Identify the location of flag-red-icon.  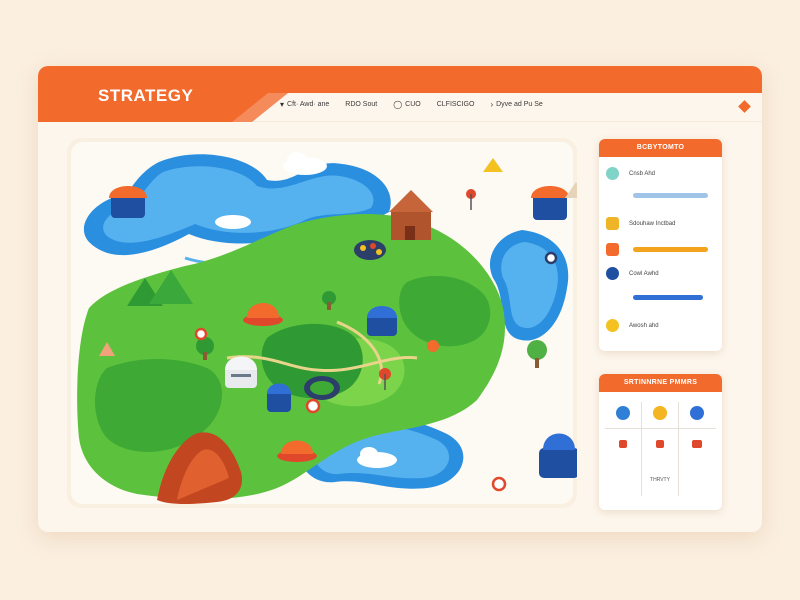
(623, 444).